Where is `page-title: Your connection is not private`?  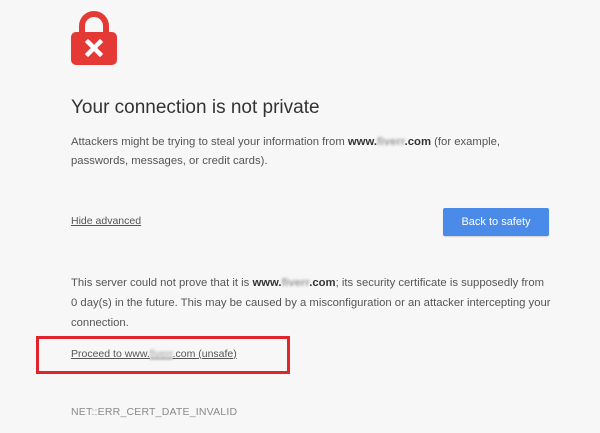 page-title: Your connection is not private is located at coordinates (195, 107).